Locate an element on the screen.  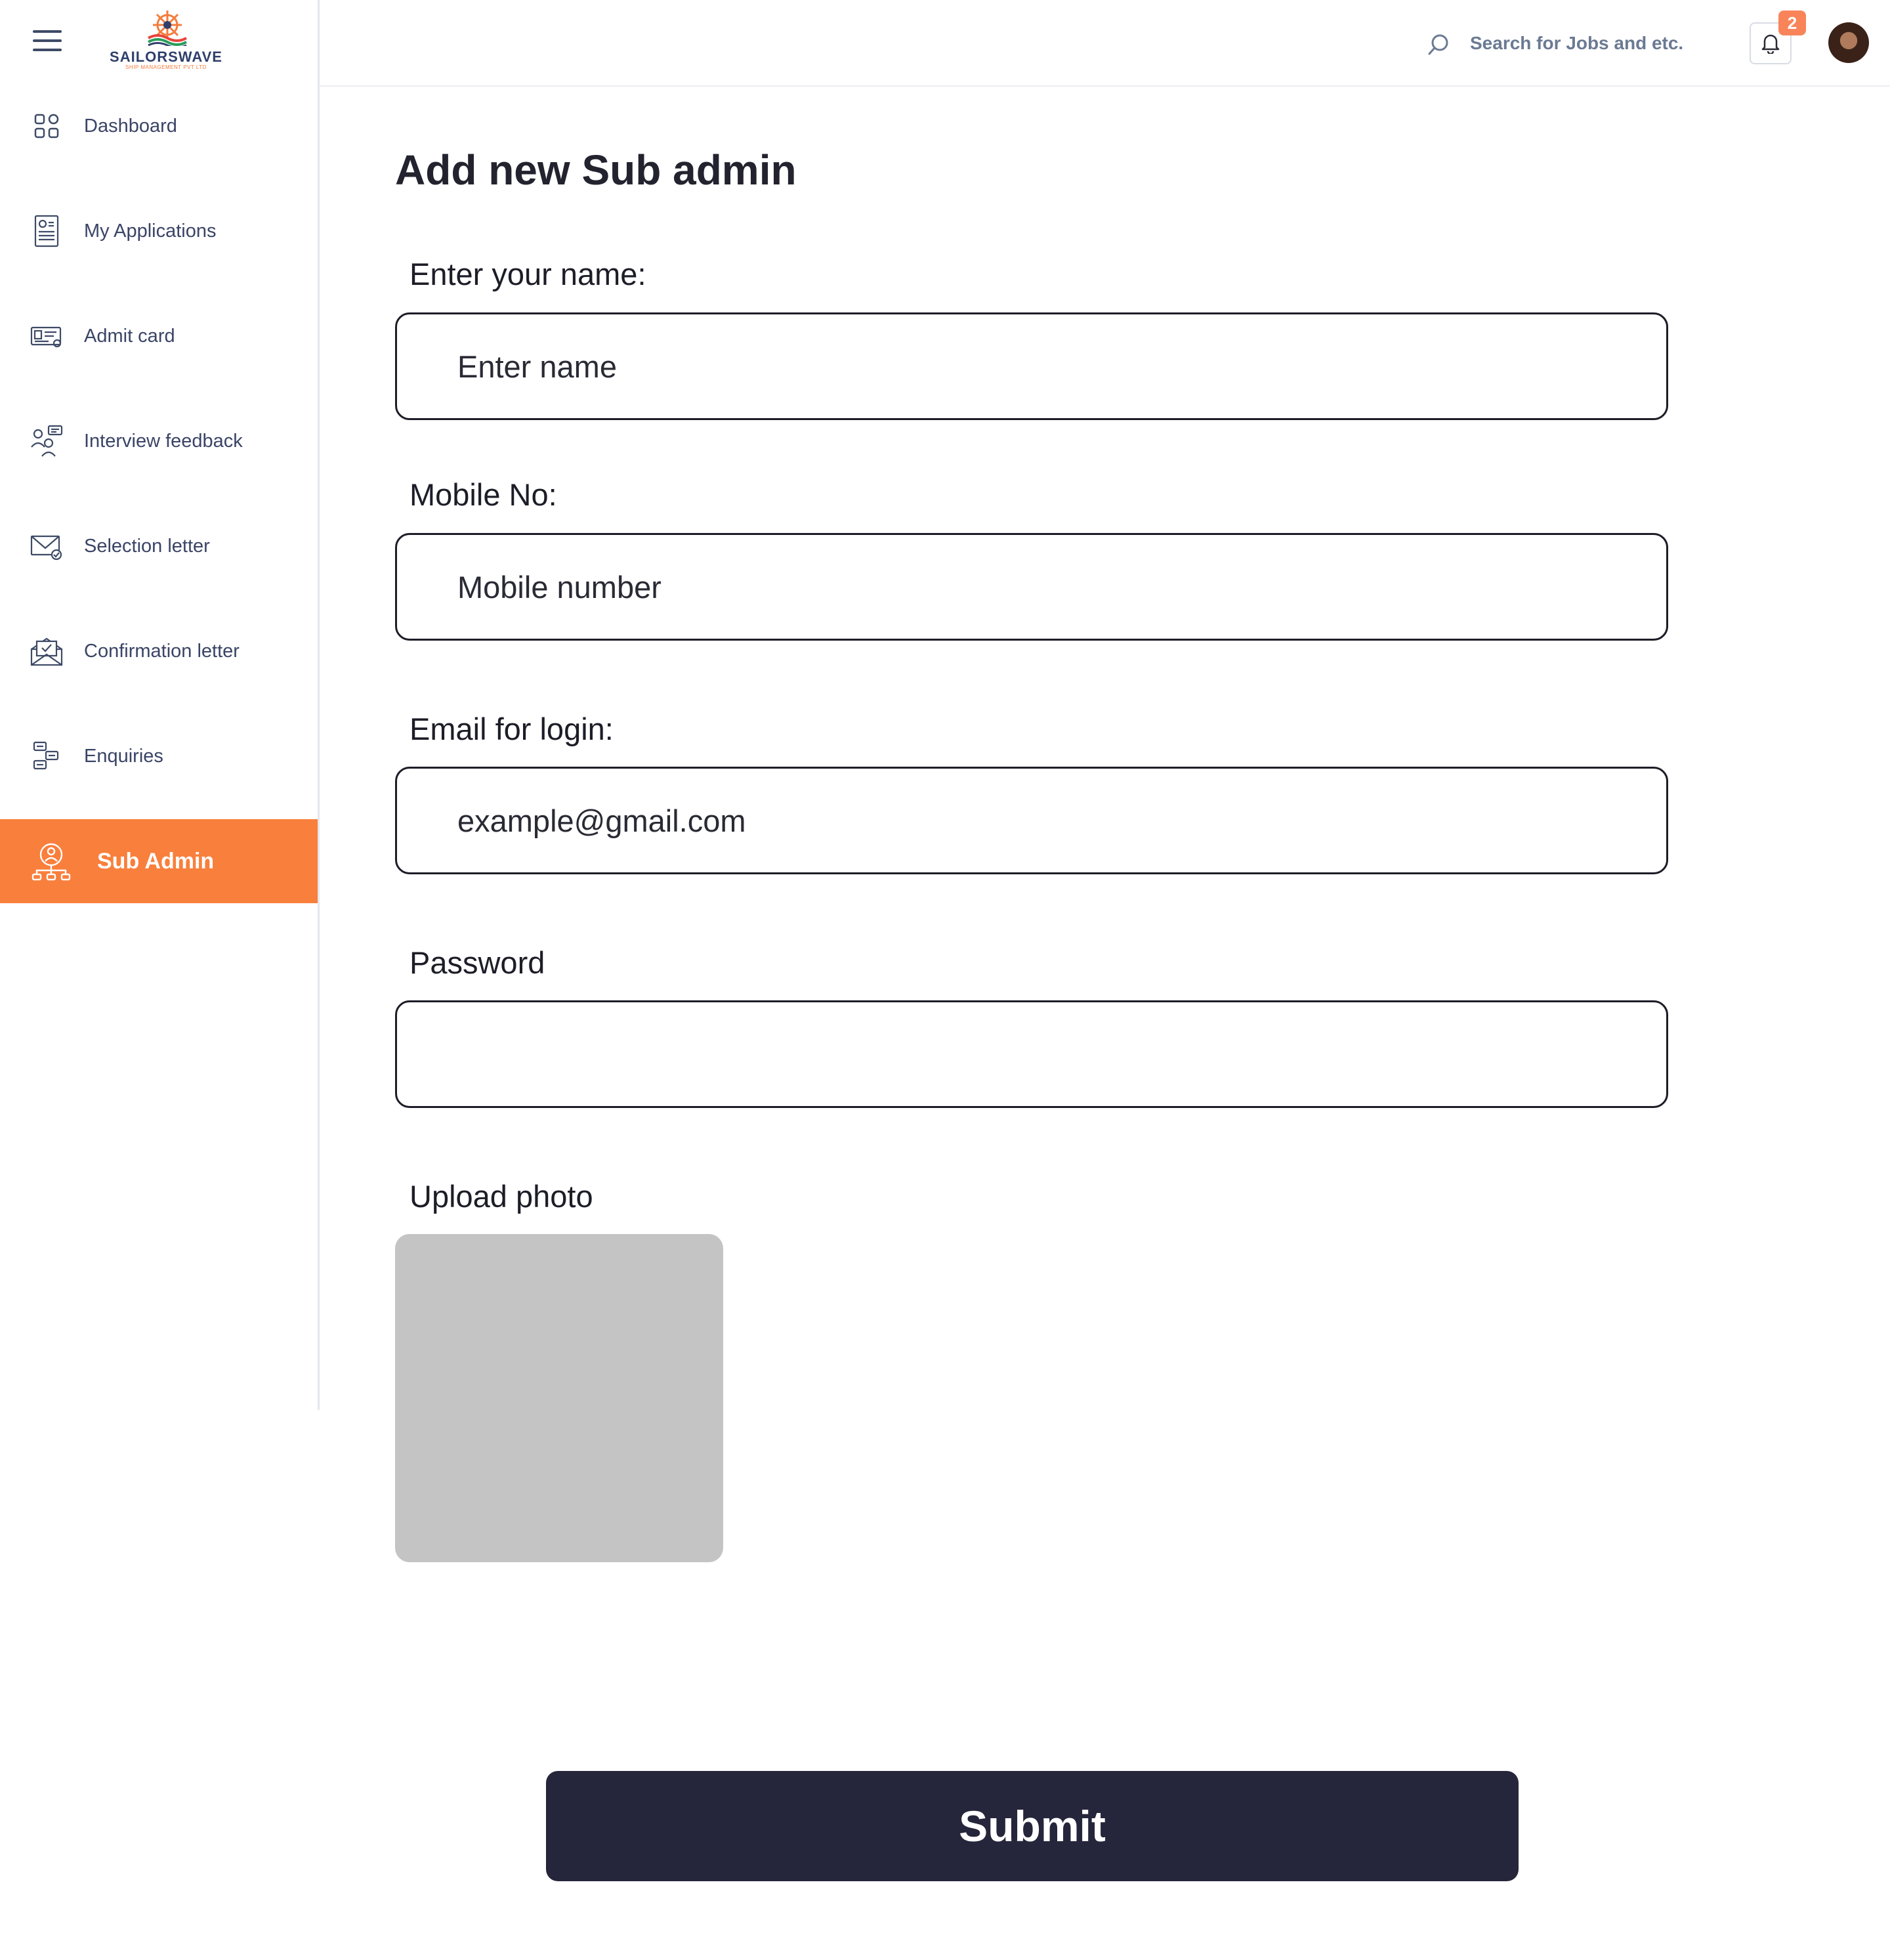
sidebar-item-my-applications: My Applications is located at coordinates (159, 231).